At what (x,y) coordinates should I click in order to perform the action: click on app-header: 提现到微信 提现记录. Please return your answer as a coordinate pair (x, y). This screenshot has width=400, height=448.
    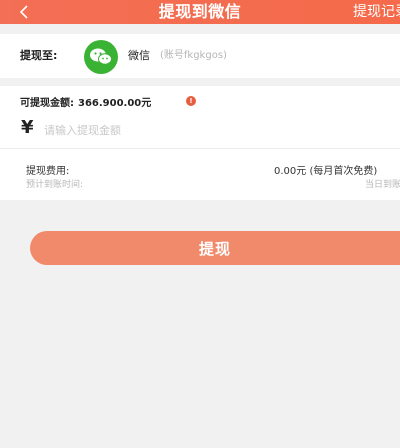
    Looking at the image, I should click on (200, 12).